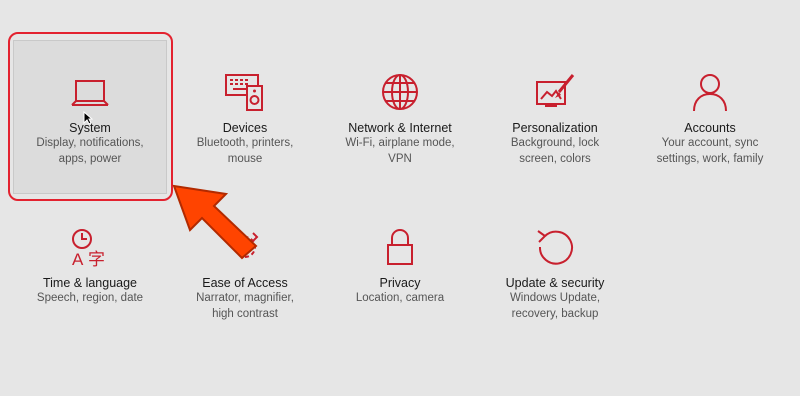 This screenshot has height=396, width=800. I want to click on tile-title: Update & security, so click(555, 283).